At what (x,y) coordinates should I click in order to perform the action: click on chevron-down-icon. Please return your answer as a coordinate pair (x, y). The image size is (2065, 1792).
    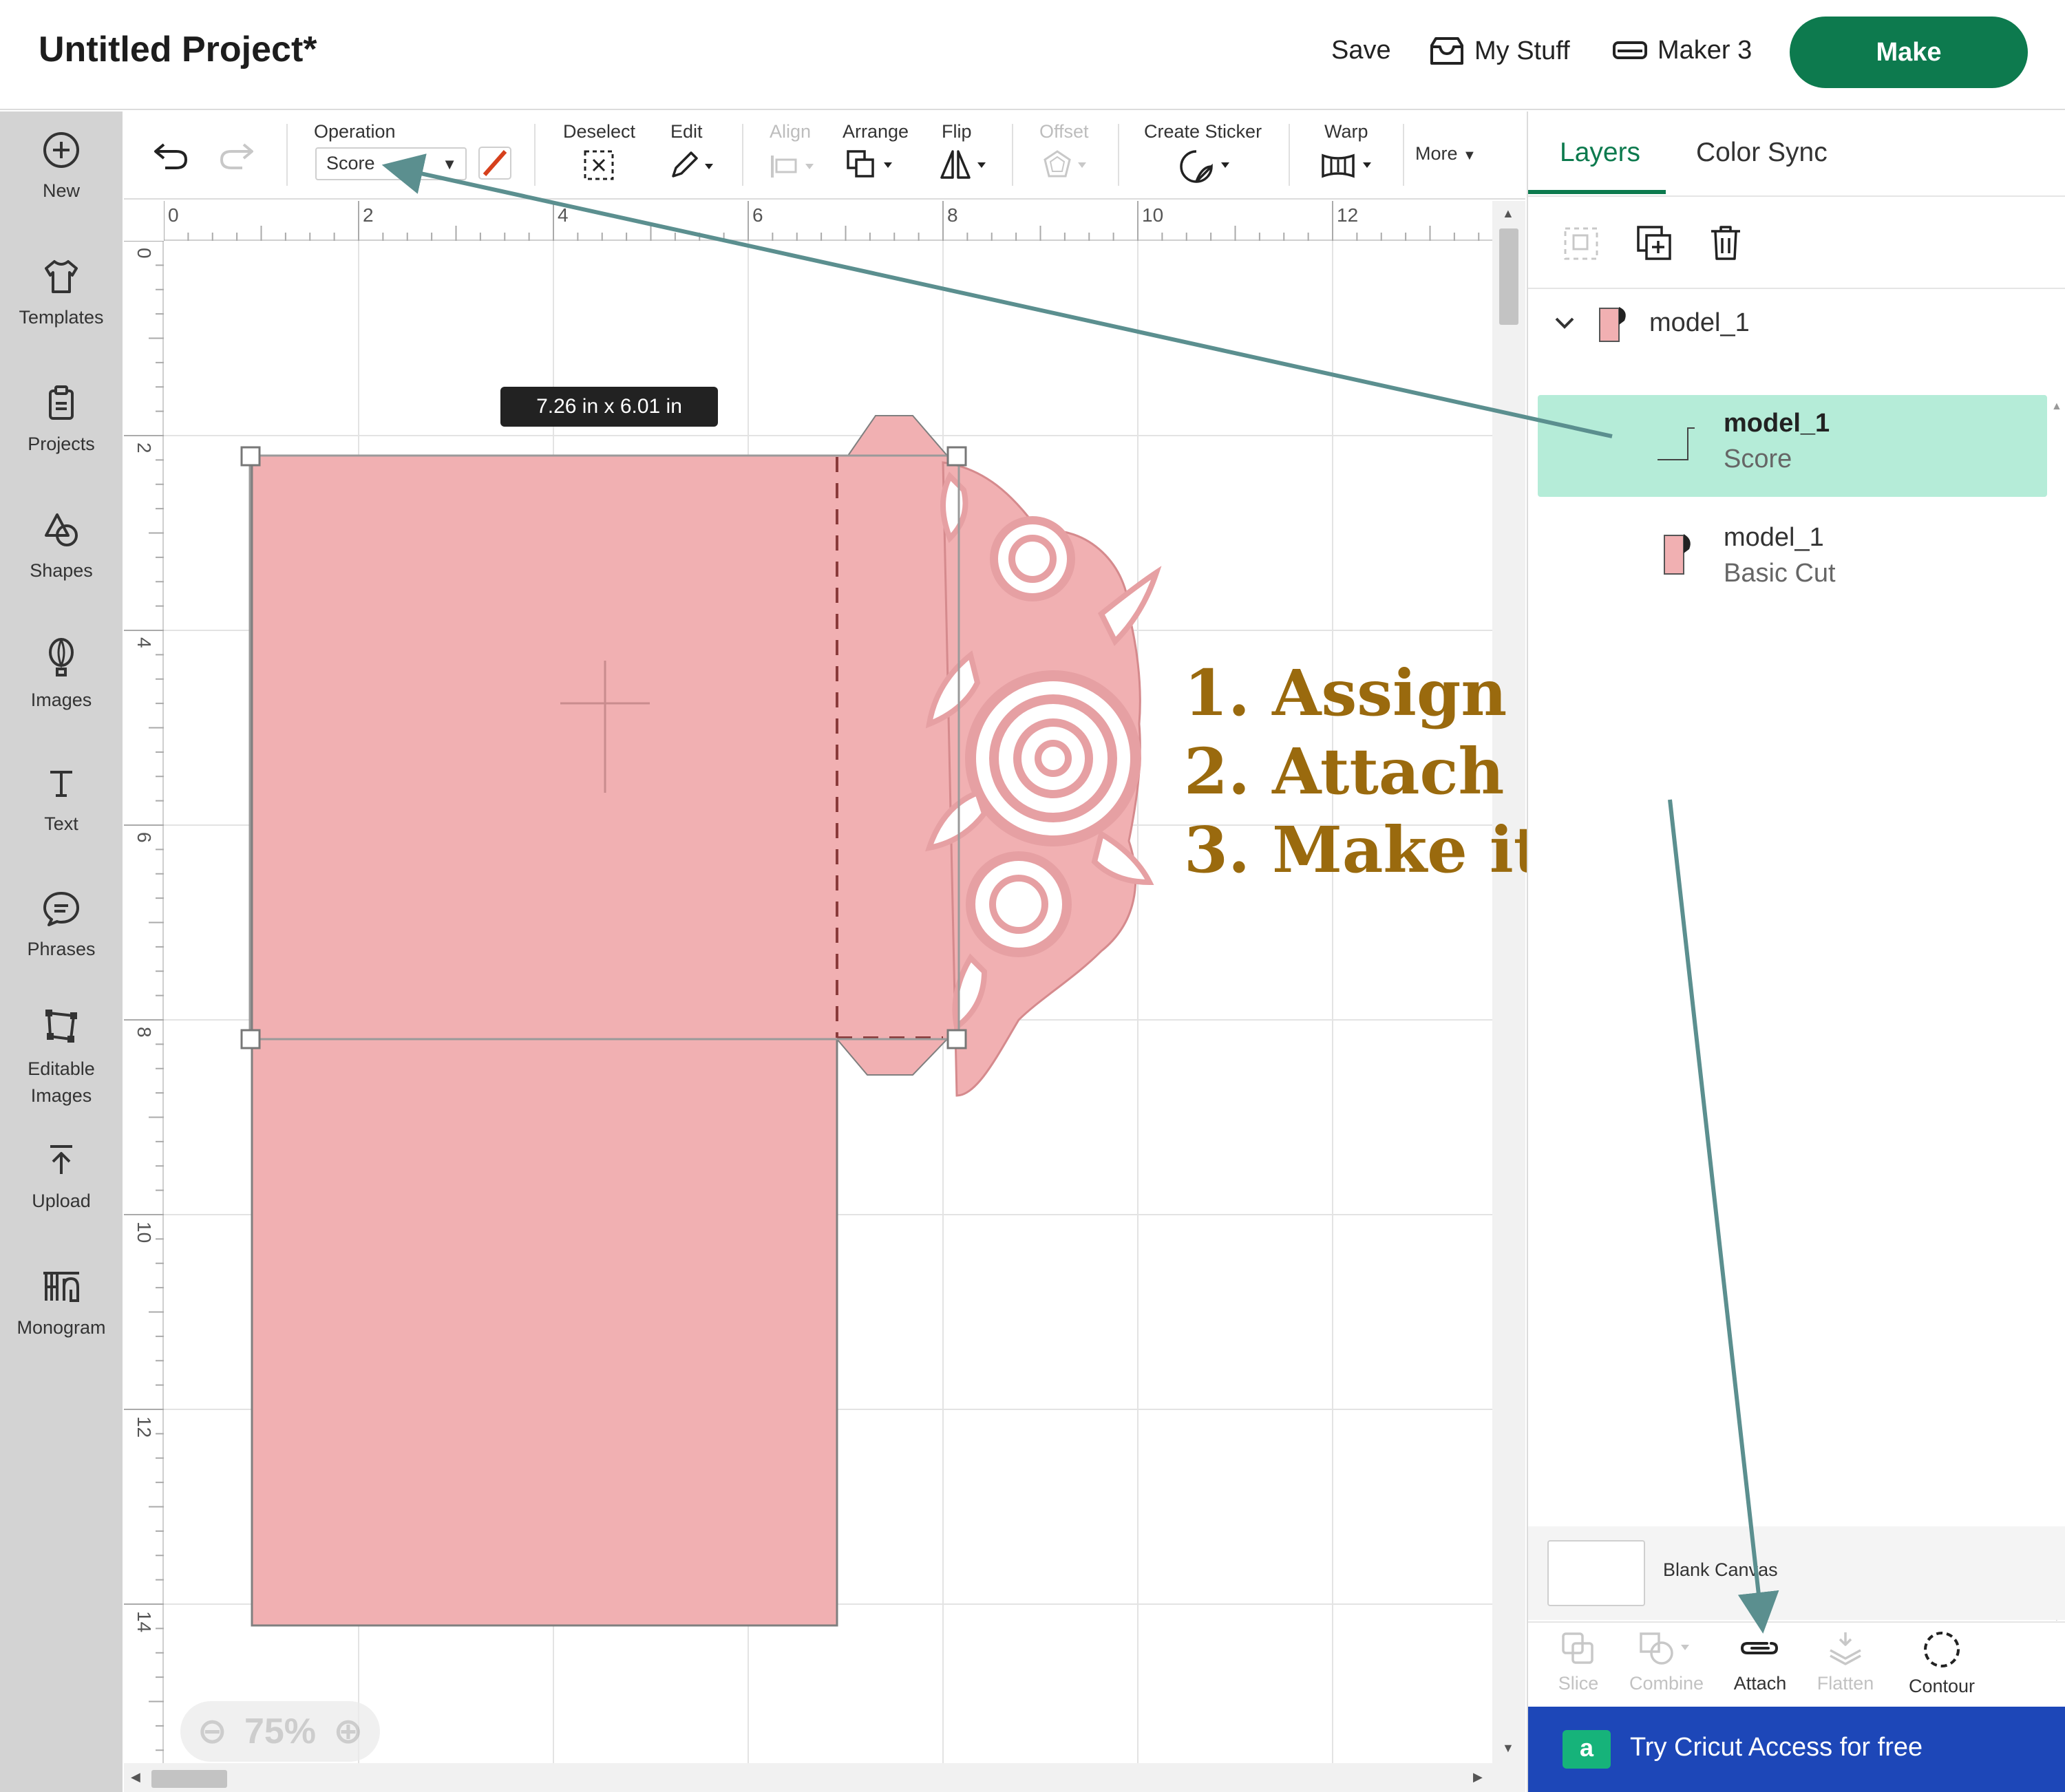
    Looking at the image, I should click on (1564, 323).